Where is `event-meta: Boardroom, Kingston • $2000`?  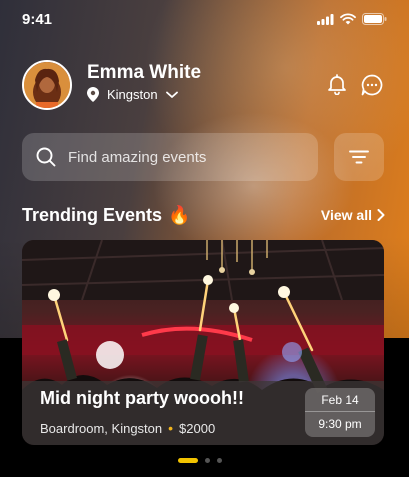
event-meta: Boardroom, Kingston • $2000 is located at coordinates (127, 428).